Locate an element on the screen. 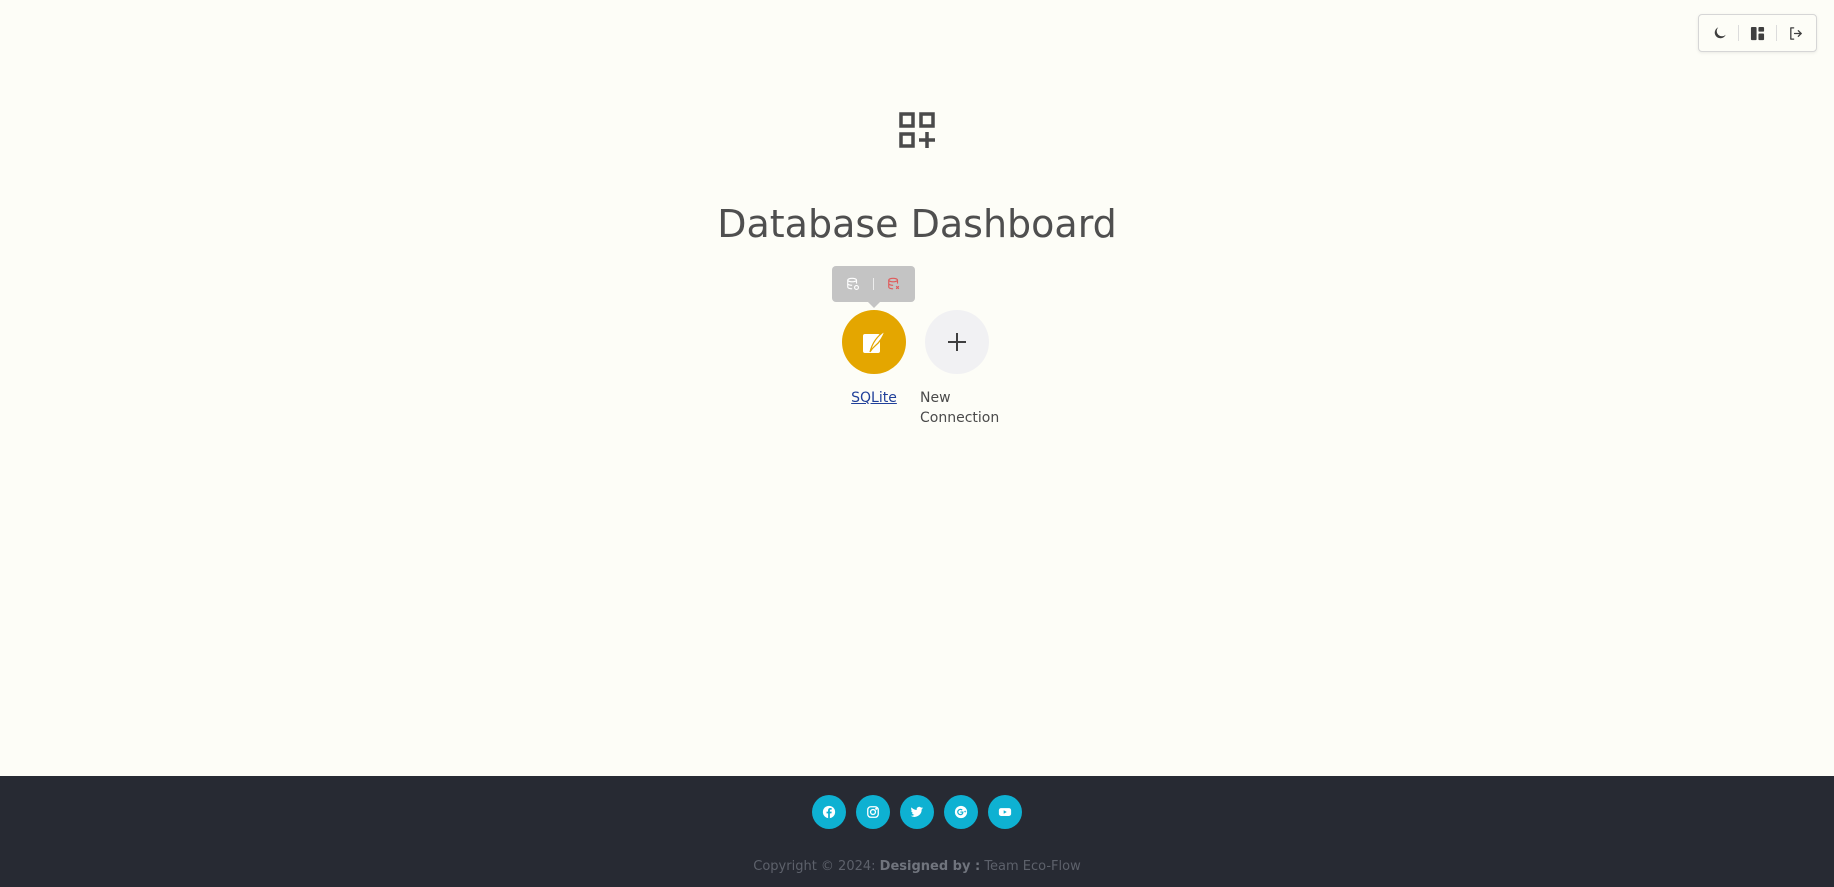 The image size is (1834, 887). twitter-link is located at coordinates (917, 812).